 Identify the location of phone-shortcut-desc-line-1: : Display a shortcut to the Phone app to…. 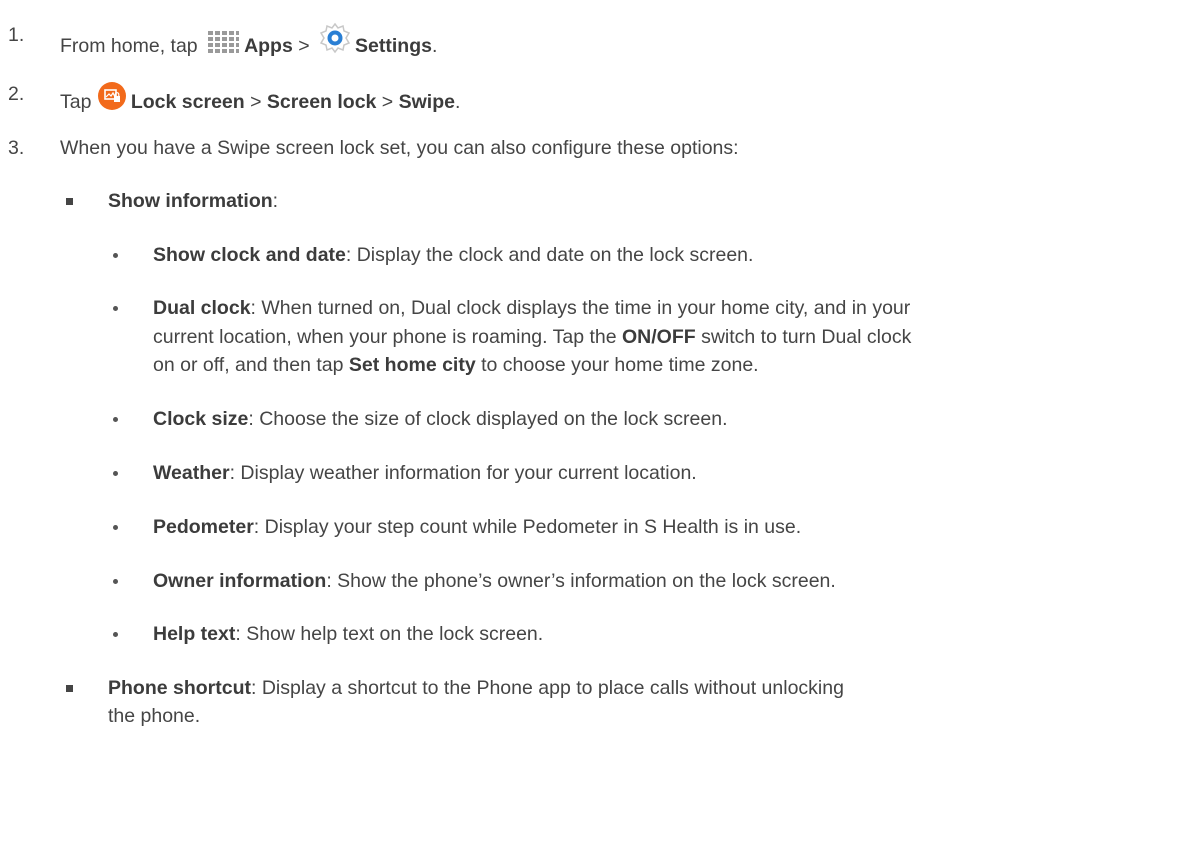
(547, 688).